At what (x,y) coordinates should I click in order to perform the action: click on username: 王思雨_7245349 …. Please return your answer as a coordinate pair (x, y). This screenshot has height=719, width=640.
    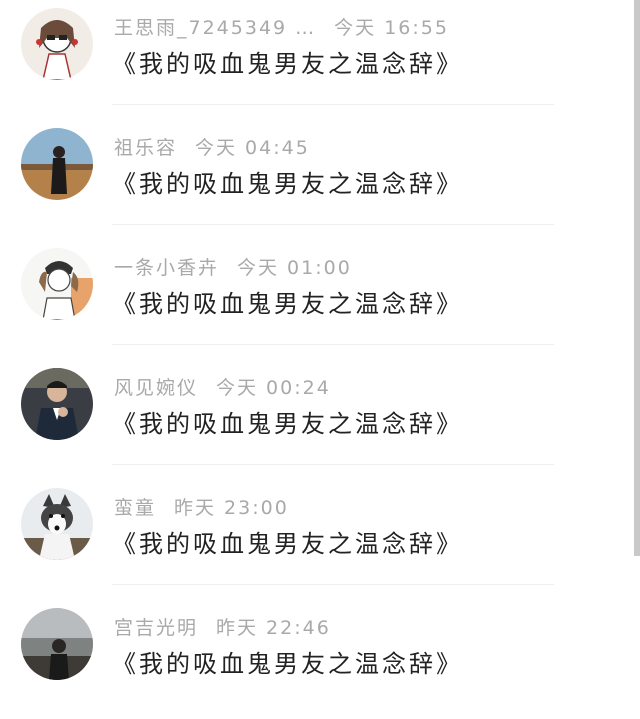
    Looking at the image, I should click on (215, 28).